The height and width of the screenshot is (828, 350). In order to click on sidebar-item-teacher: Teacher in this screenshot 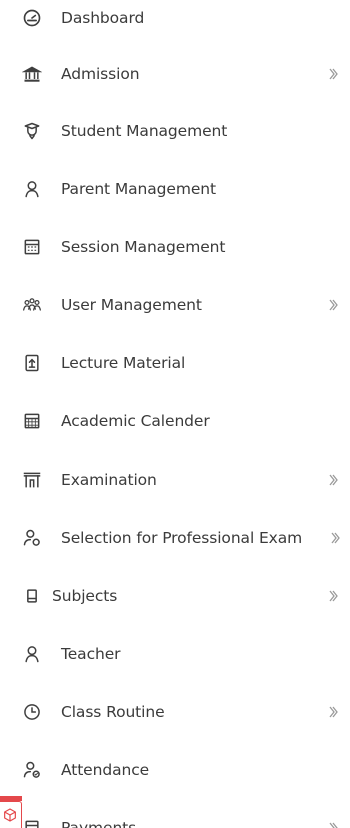, I will do `click(175, 654)`.